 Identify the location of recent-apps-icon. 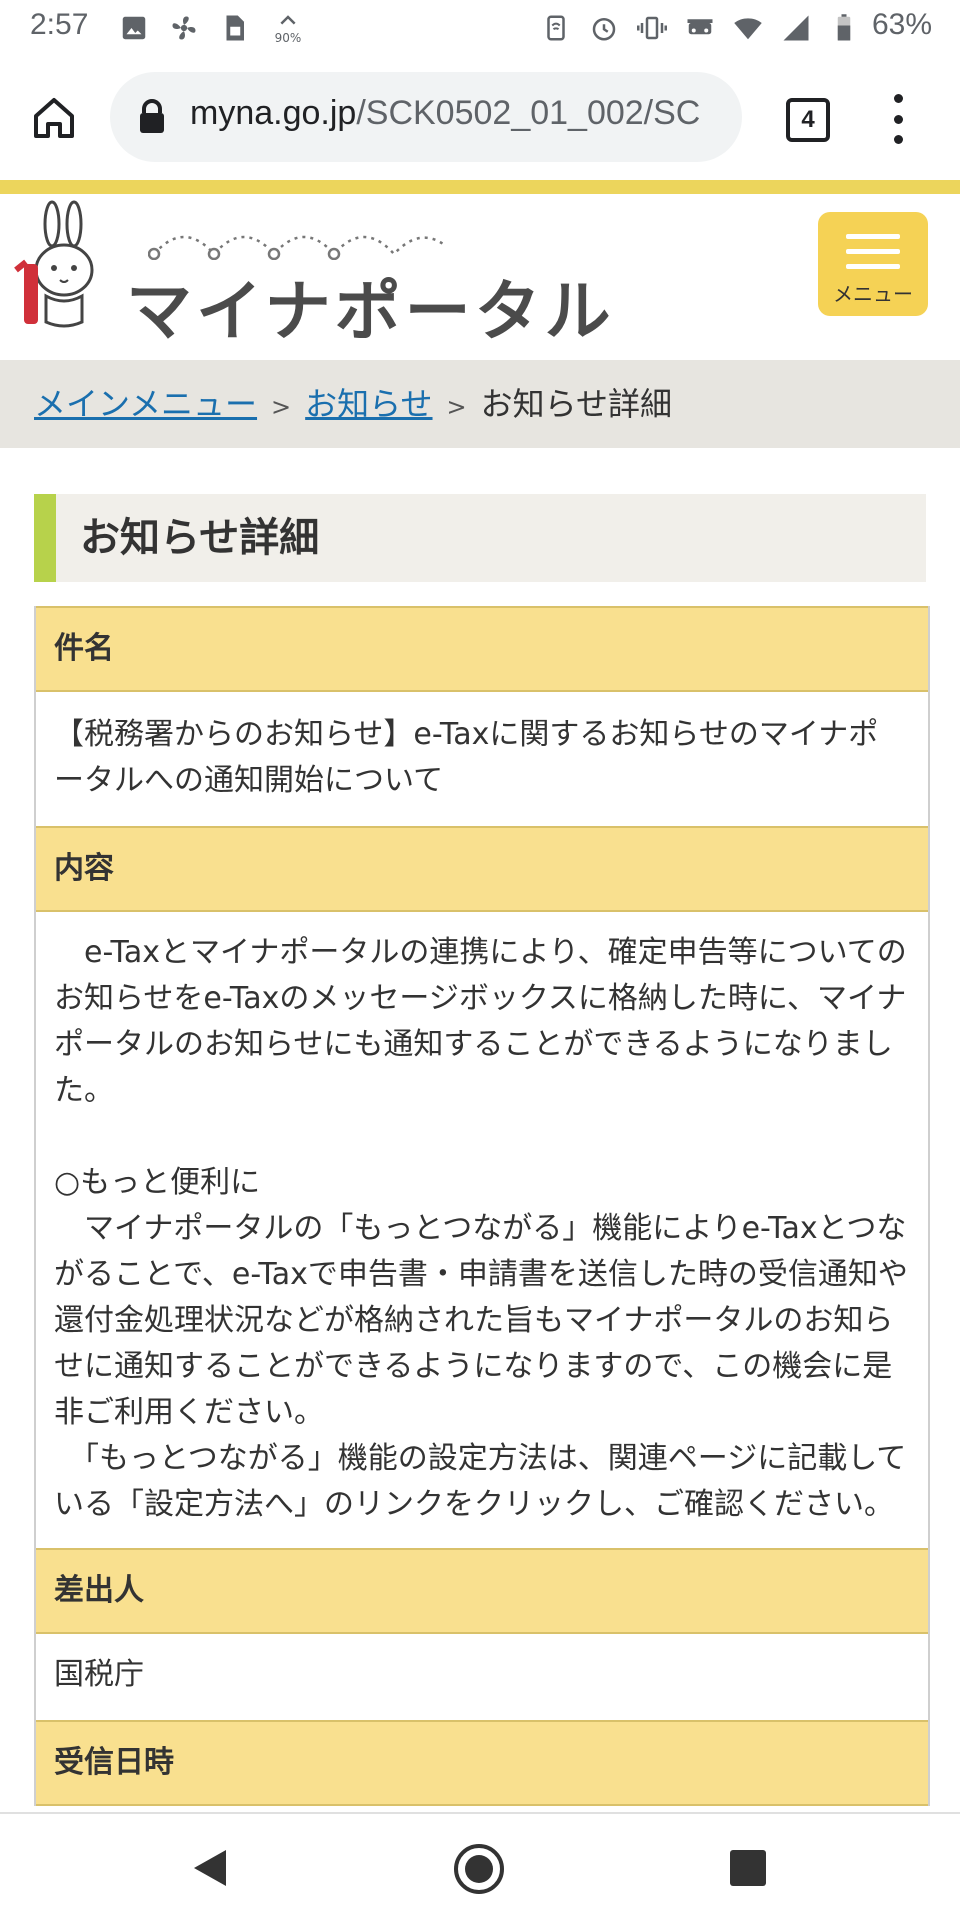
(748, 1868).